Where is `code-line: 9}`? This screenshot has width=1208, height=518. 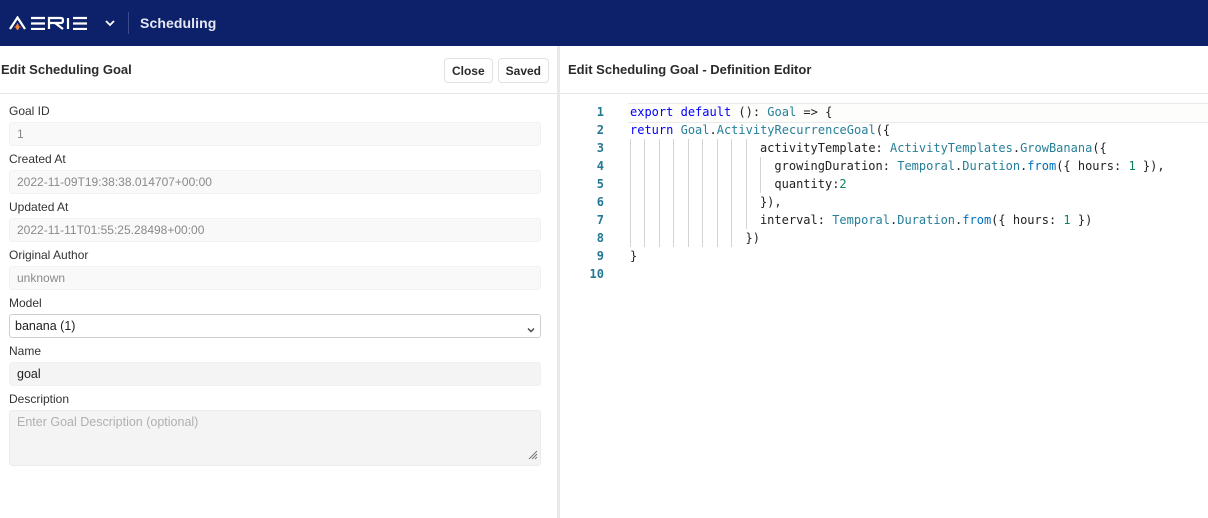 code-line: 9} is located at coordinates (884, 256).